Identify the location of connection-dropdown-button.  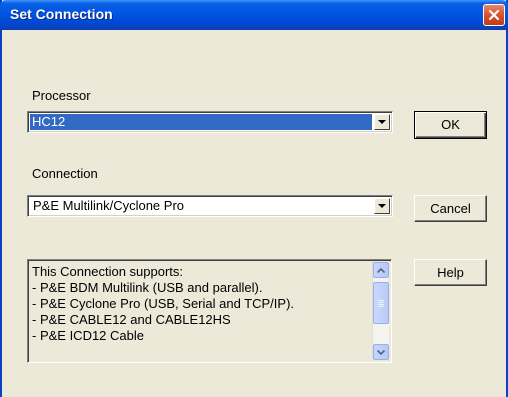
(382, 206).